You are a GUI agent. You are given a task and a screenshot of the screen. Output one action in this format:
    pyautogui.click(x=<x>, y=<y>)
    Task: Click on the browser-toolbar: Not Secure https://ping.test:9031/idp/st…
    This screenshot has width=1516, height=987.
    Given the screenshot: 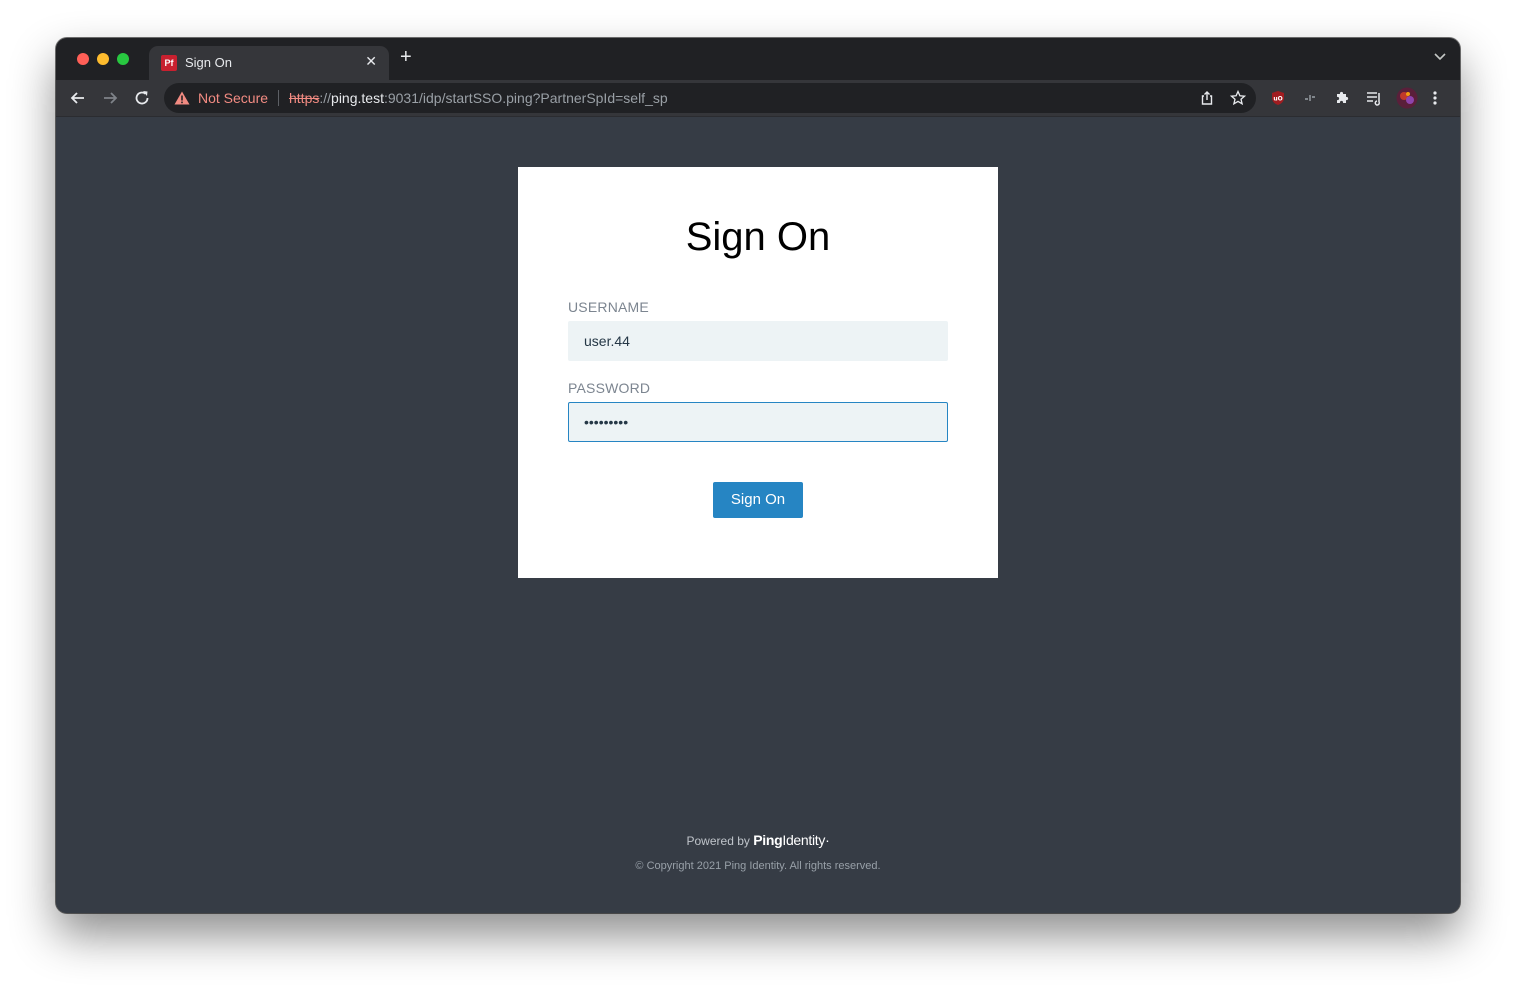 What is the action you would take?
    pyautogui.click(x=758, y=98)
    